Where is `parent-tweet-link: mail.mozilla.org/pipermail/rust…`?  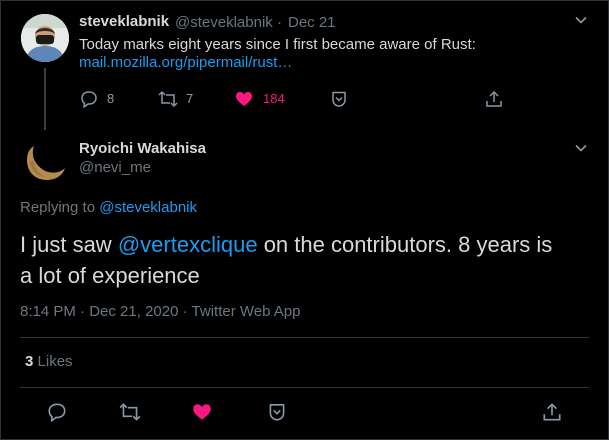
parent-tweet-link: mail.mozilla.org/pipermail/rust… is located at coordinates (185, 62).